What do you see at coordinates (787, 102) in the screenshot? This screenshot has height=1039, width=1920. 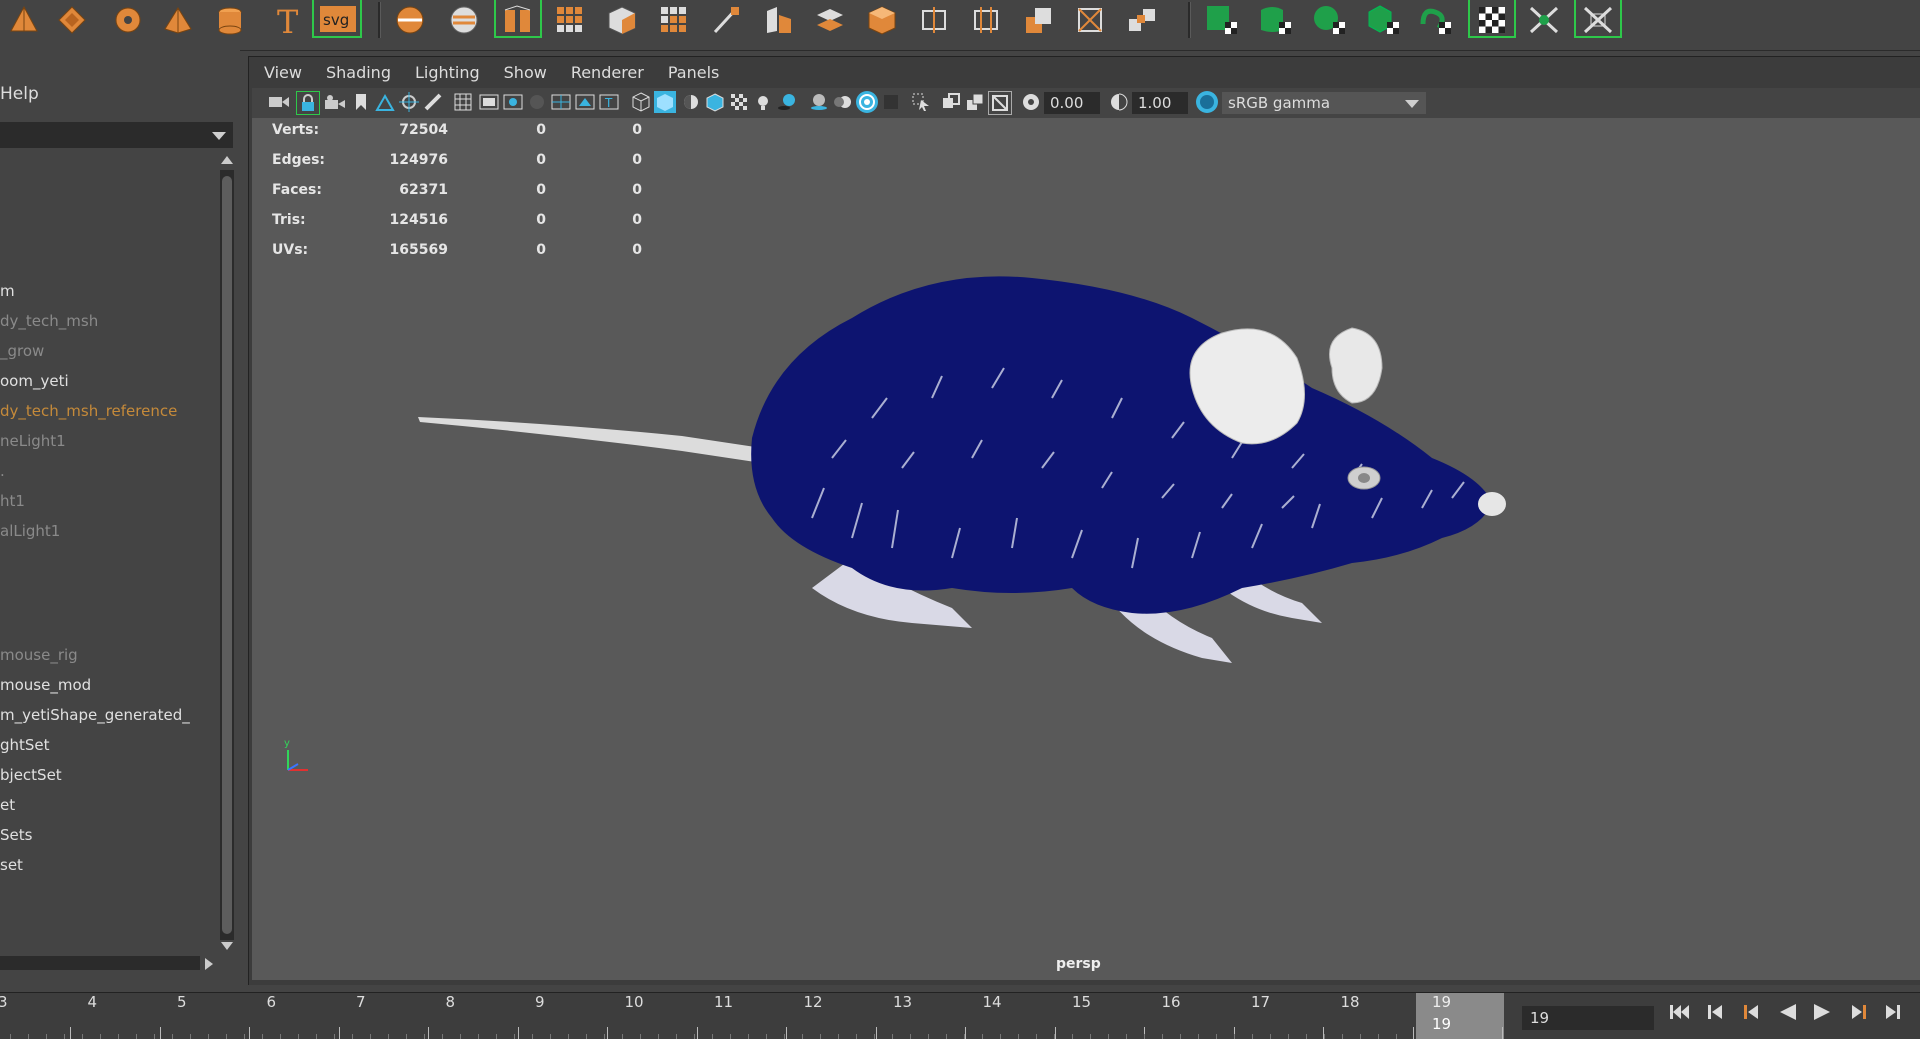 I see `shadows-icon` at bounding box center [787, 102].